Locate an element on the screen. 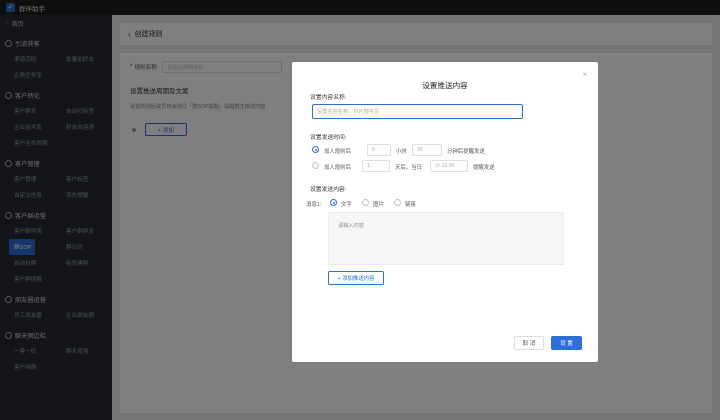 This screenshot has height=420, width=720. days-input: 1 is located at coordinates (376, 166).